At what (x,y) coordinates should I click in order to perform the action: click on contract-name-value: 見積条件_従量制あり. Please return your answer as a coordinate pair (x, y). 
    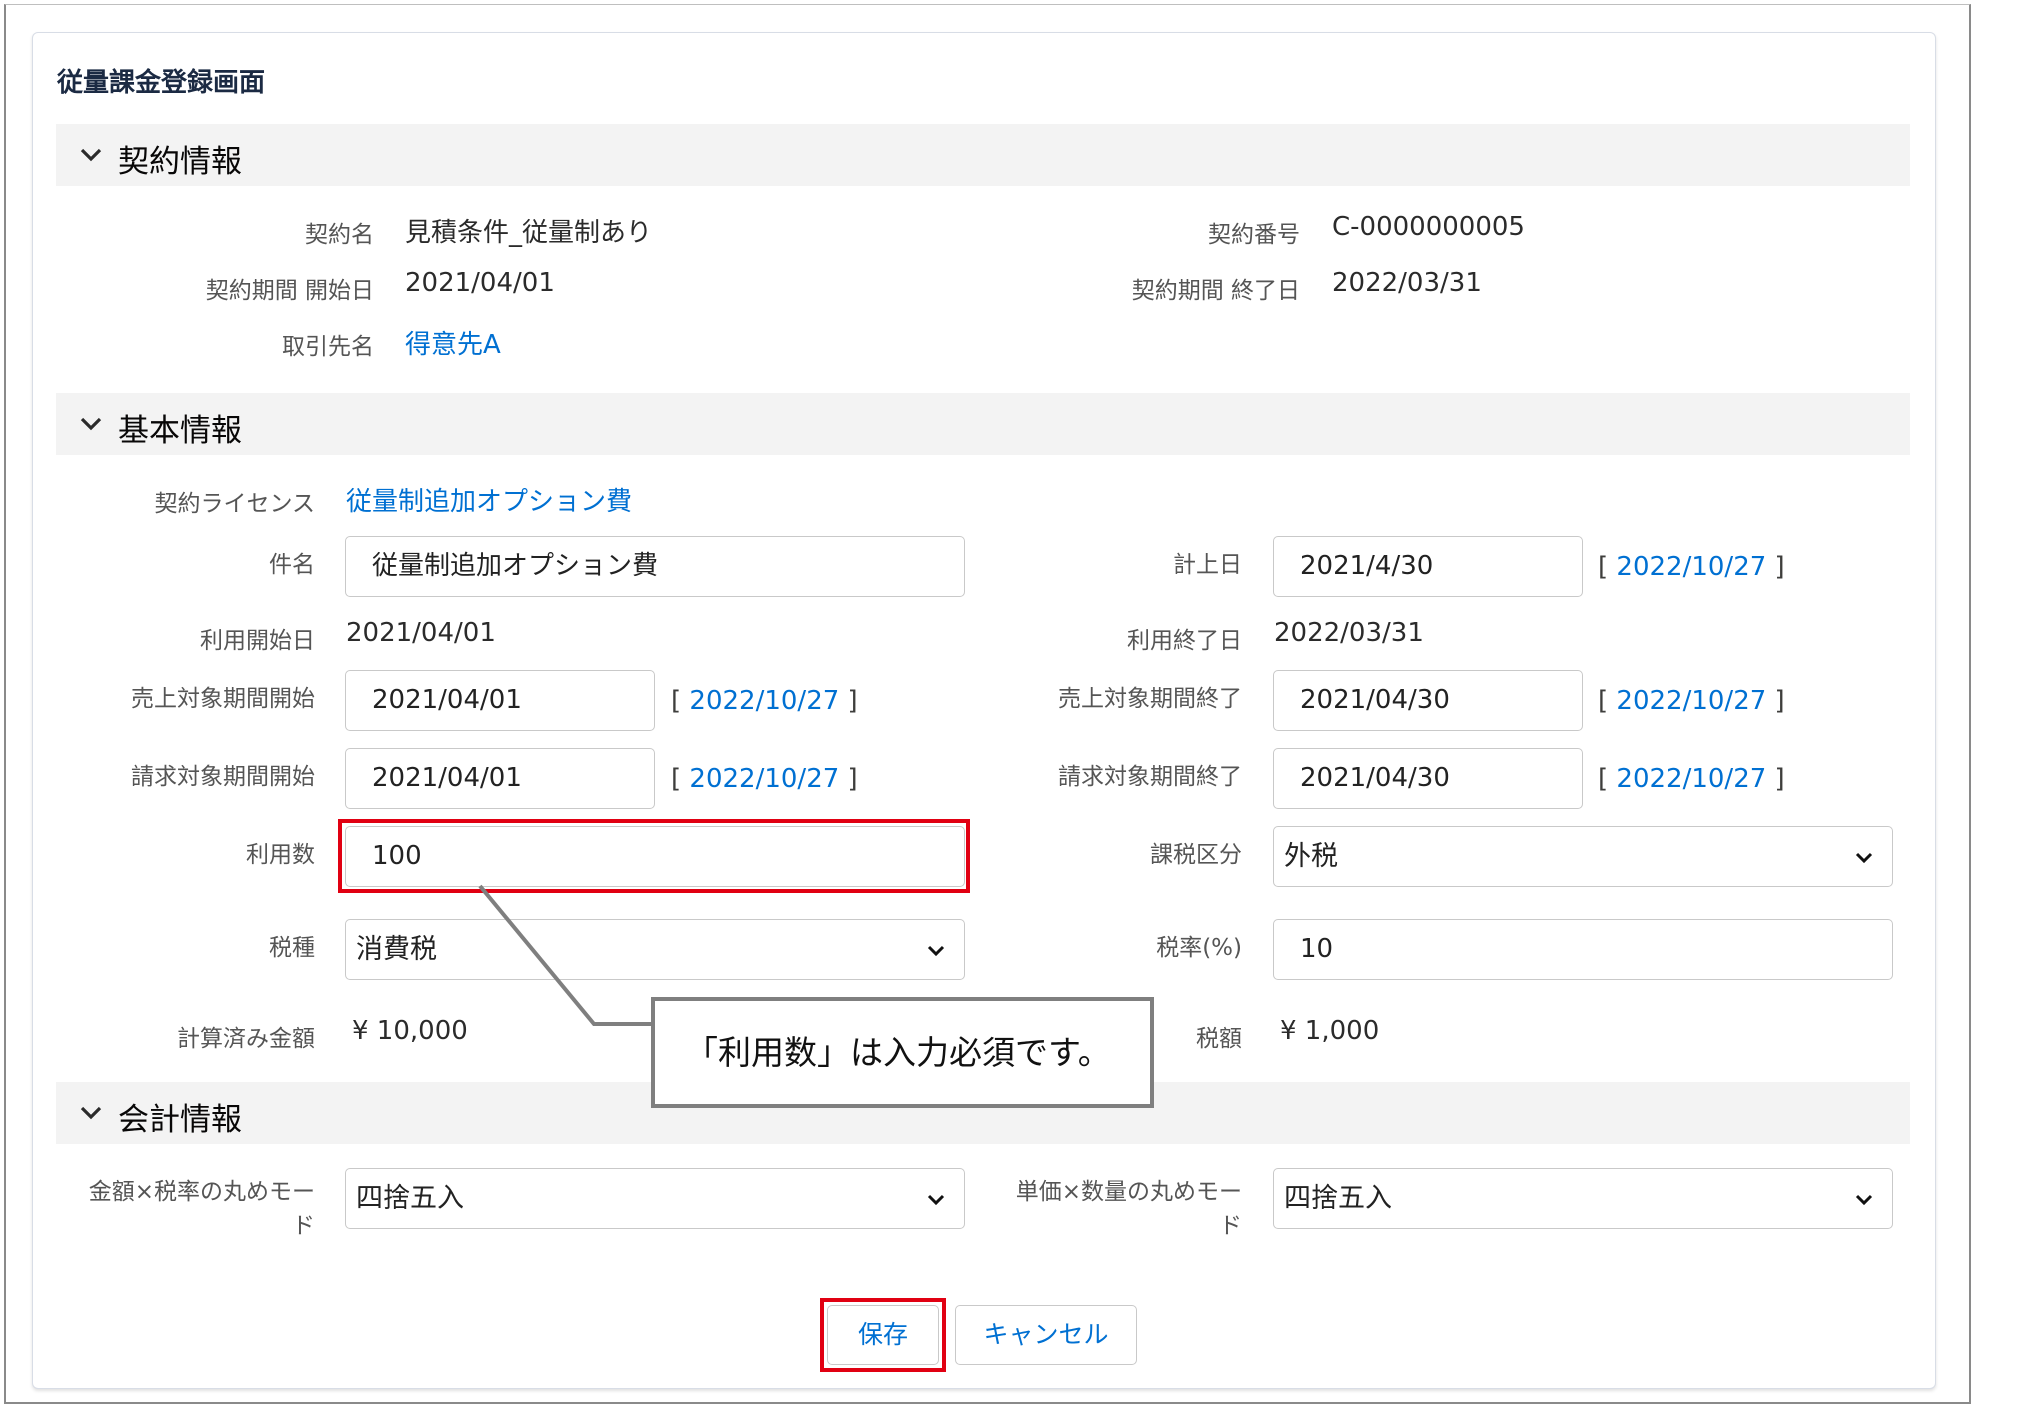
    Looking at the image, I should click on (529, 233).